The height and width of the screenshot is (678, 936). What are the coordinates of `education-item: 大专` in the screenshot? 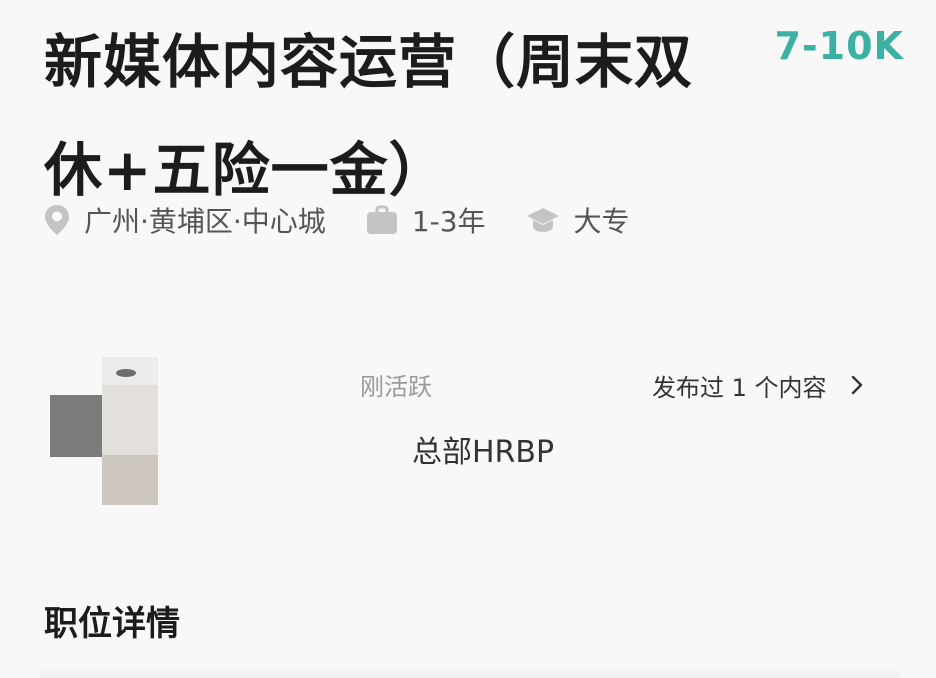 It's located at (578, 220).